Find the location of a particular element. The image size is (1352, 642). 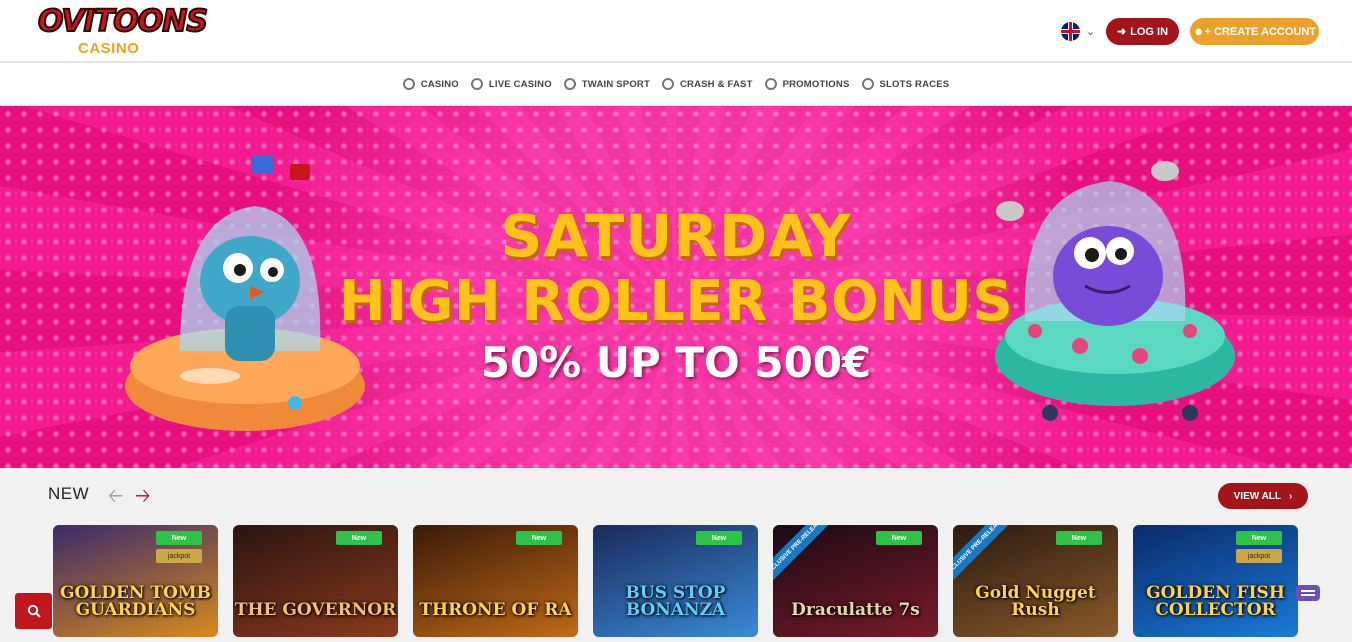

carousel-next-arrow-icon: 🡢 is located at coordinates (142, 498).